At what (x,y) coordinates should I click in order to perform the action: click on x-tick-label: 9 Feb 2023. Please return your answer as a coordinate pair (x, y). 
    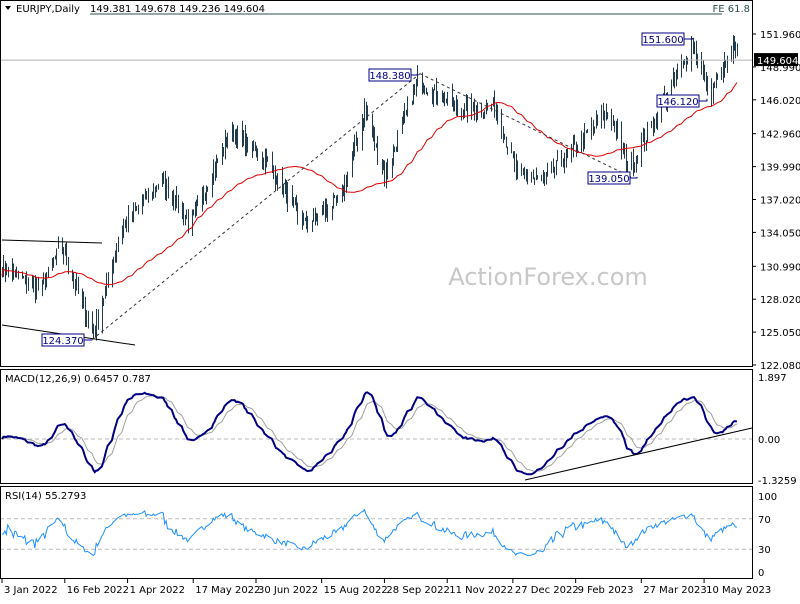
    Looking at the image, I should click on (606, 590).